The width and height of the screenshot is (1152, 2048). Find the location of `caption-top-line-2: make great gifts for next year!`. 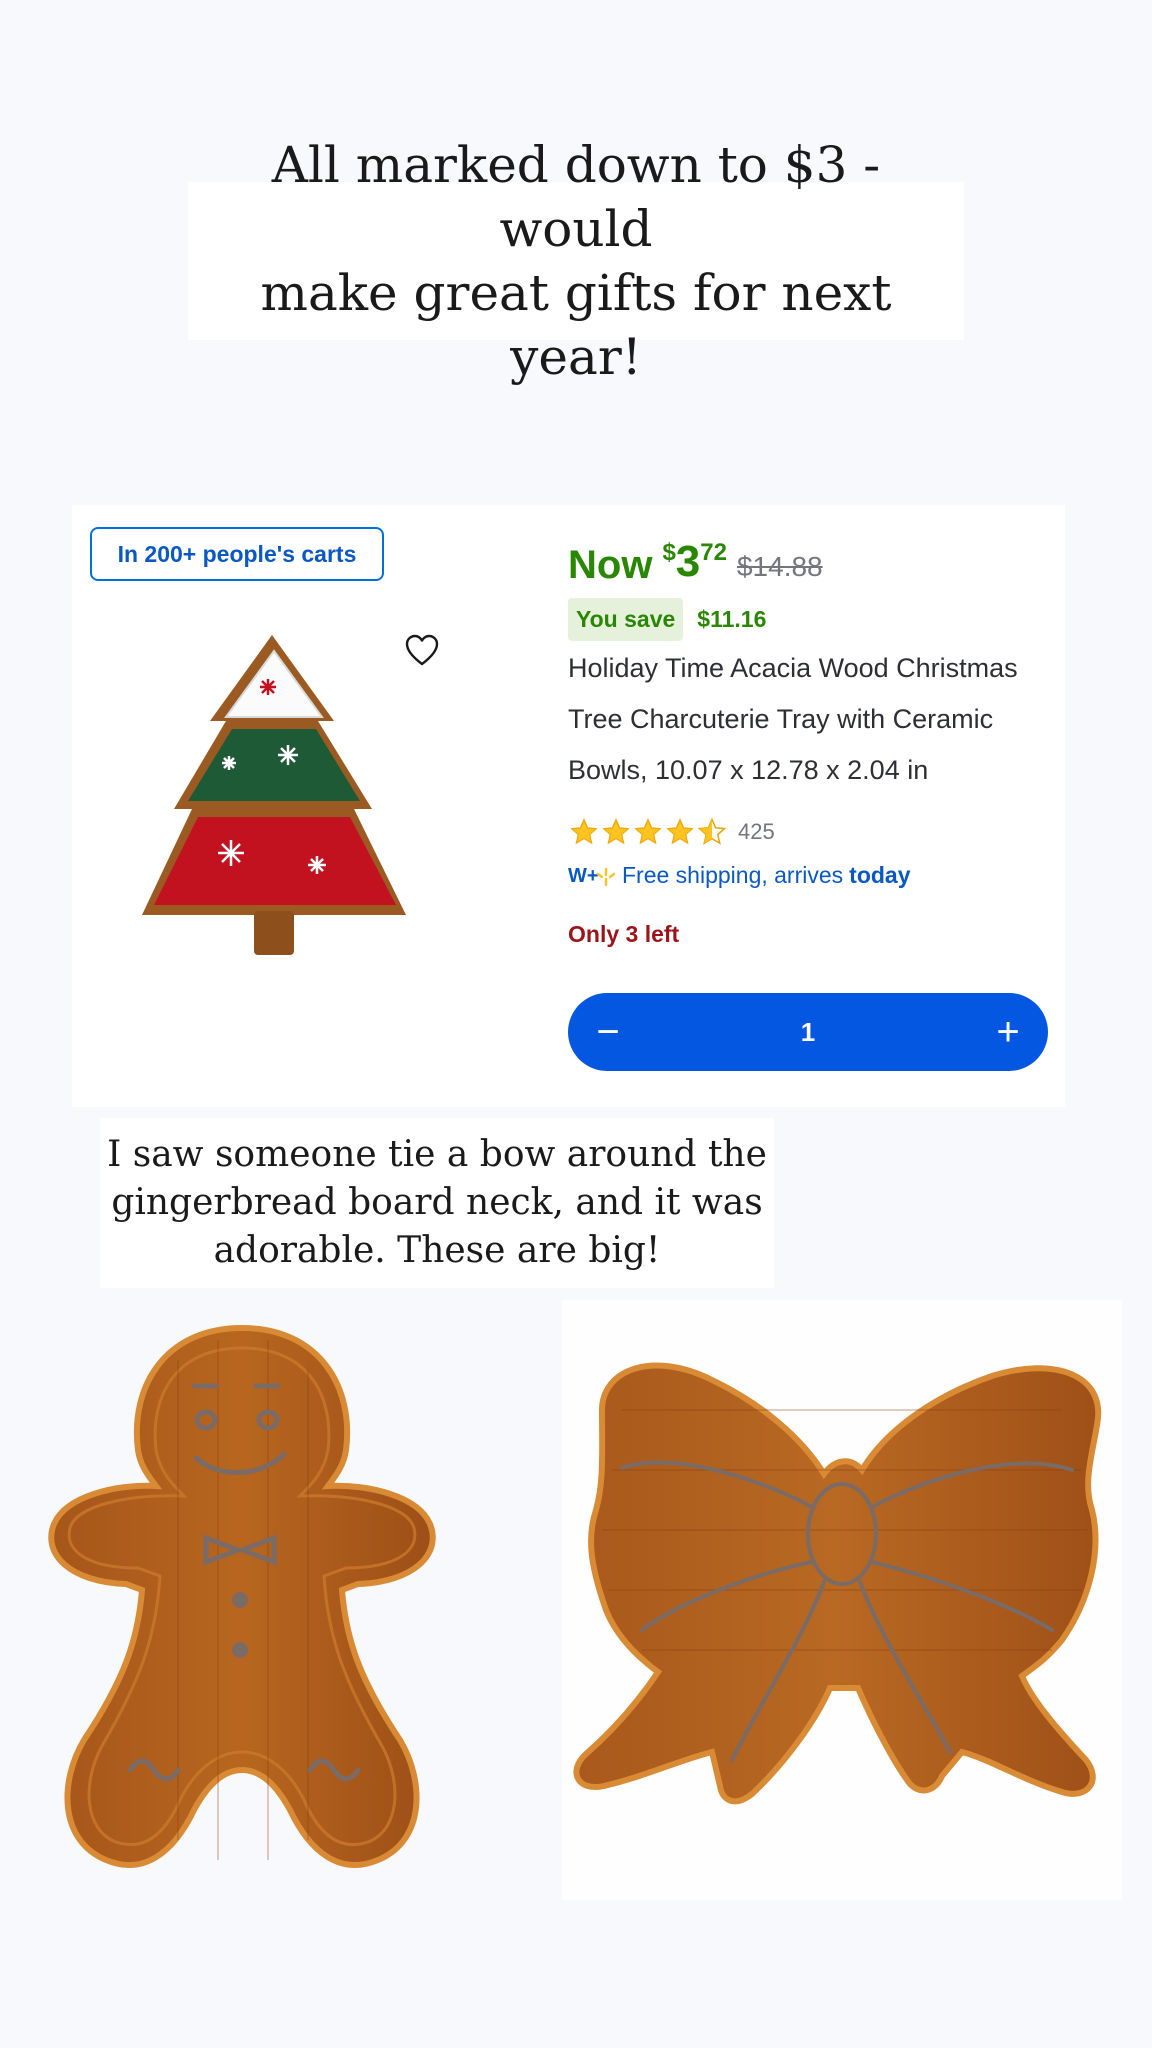

caption-top-line-2: make great gifts for next year! is located at coordinates (576, 325).